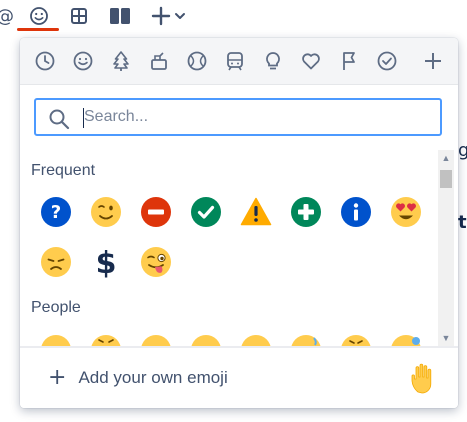 This screenshot has height=422, width=467. I want to click on food-icon, so click(159, 61).